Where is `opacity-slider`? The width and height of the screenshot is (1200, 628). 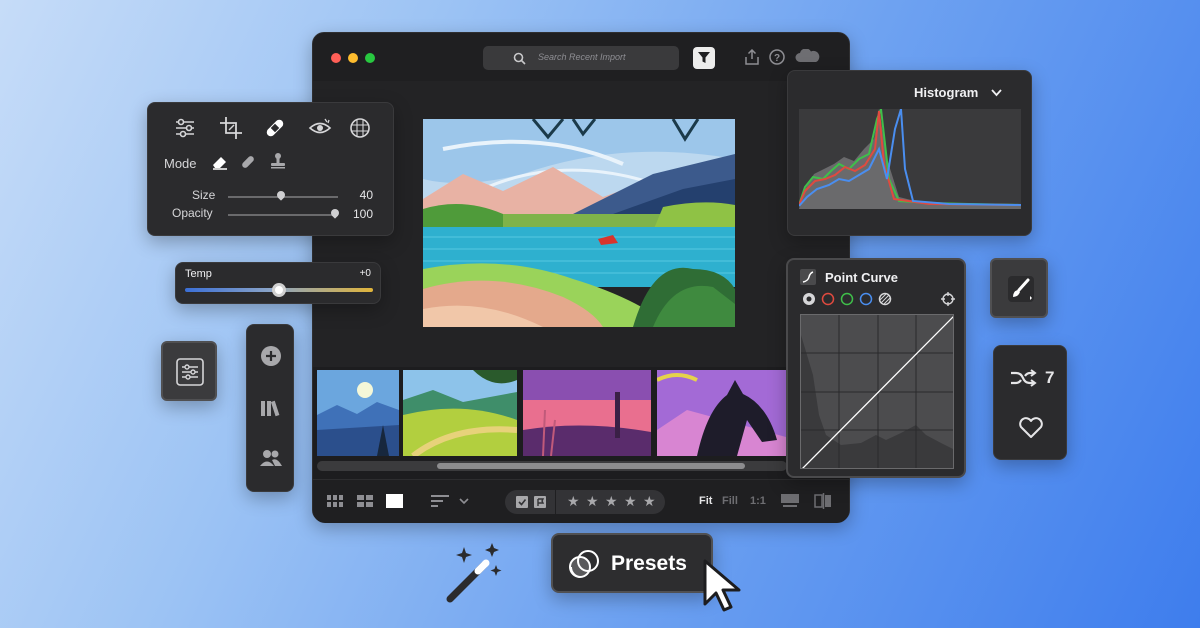
opacity-slider is located at coordinates (283, 215).